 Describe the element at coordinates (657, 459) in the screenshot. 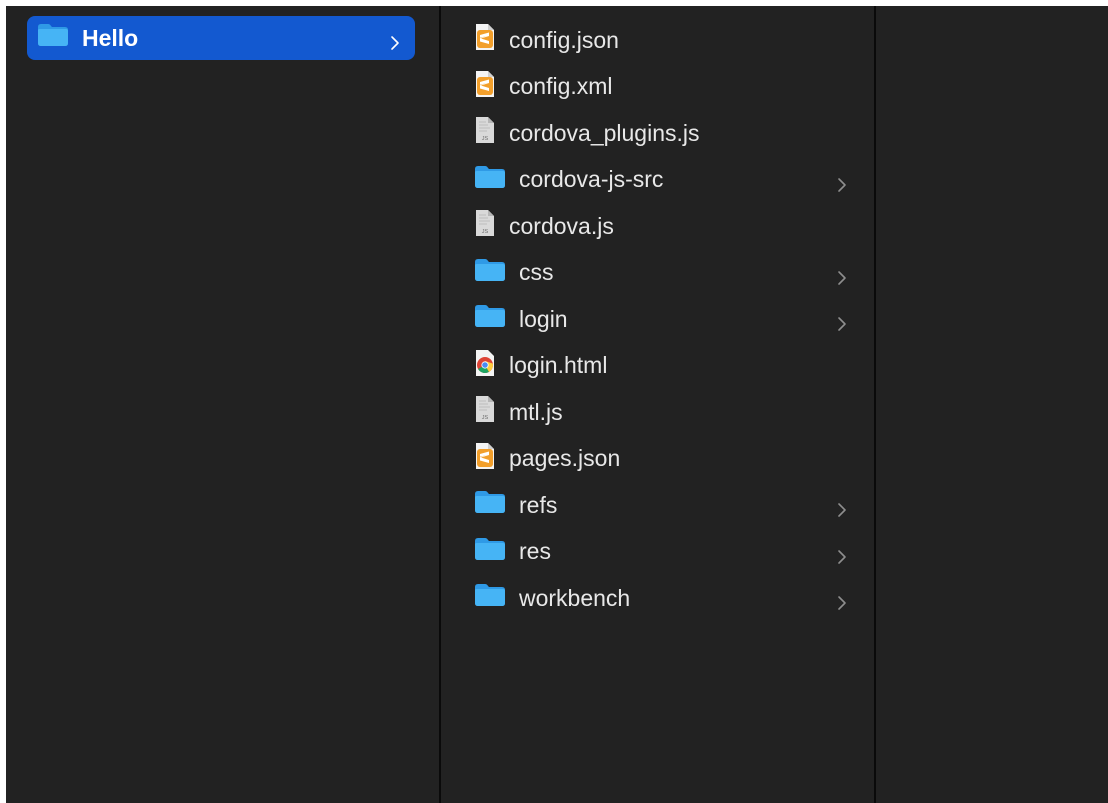

I see `file-row: pages.json` at that location.